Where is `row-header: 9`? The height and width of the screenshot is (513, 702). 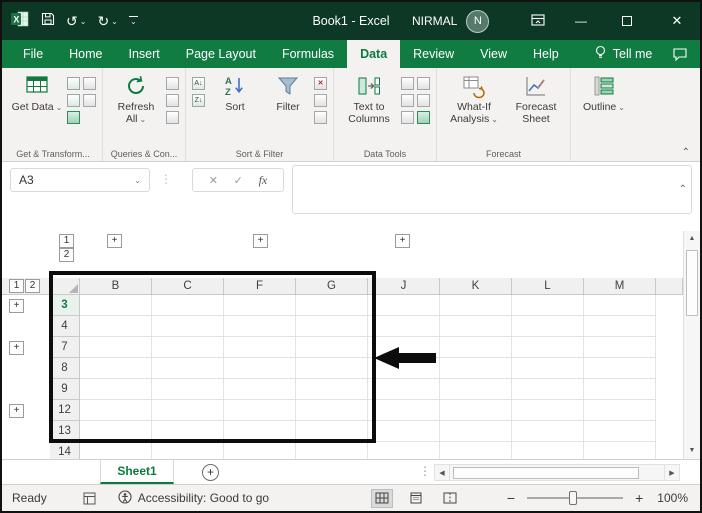
row-header: 9 is located at coordinates (65, 389).